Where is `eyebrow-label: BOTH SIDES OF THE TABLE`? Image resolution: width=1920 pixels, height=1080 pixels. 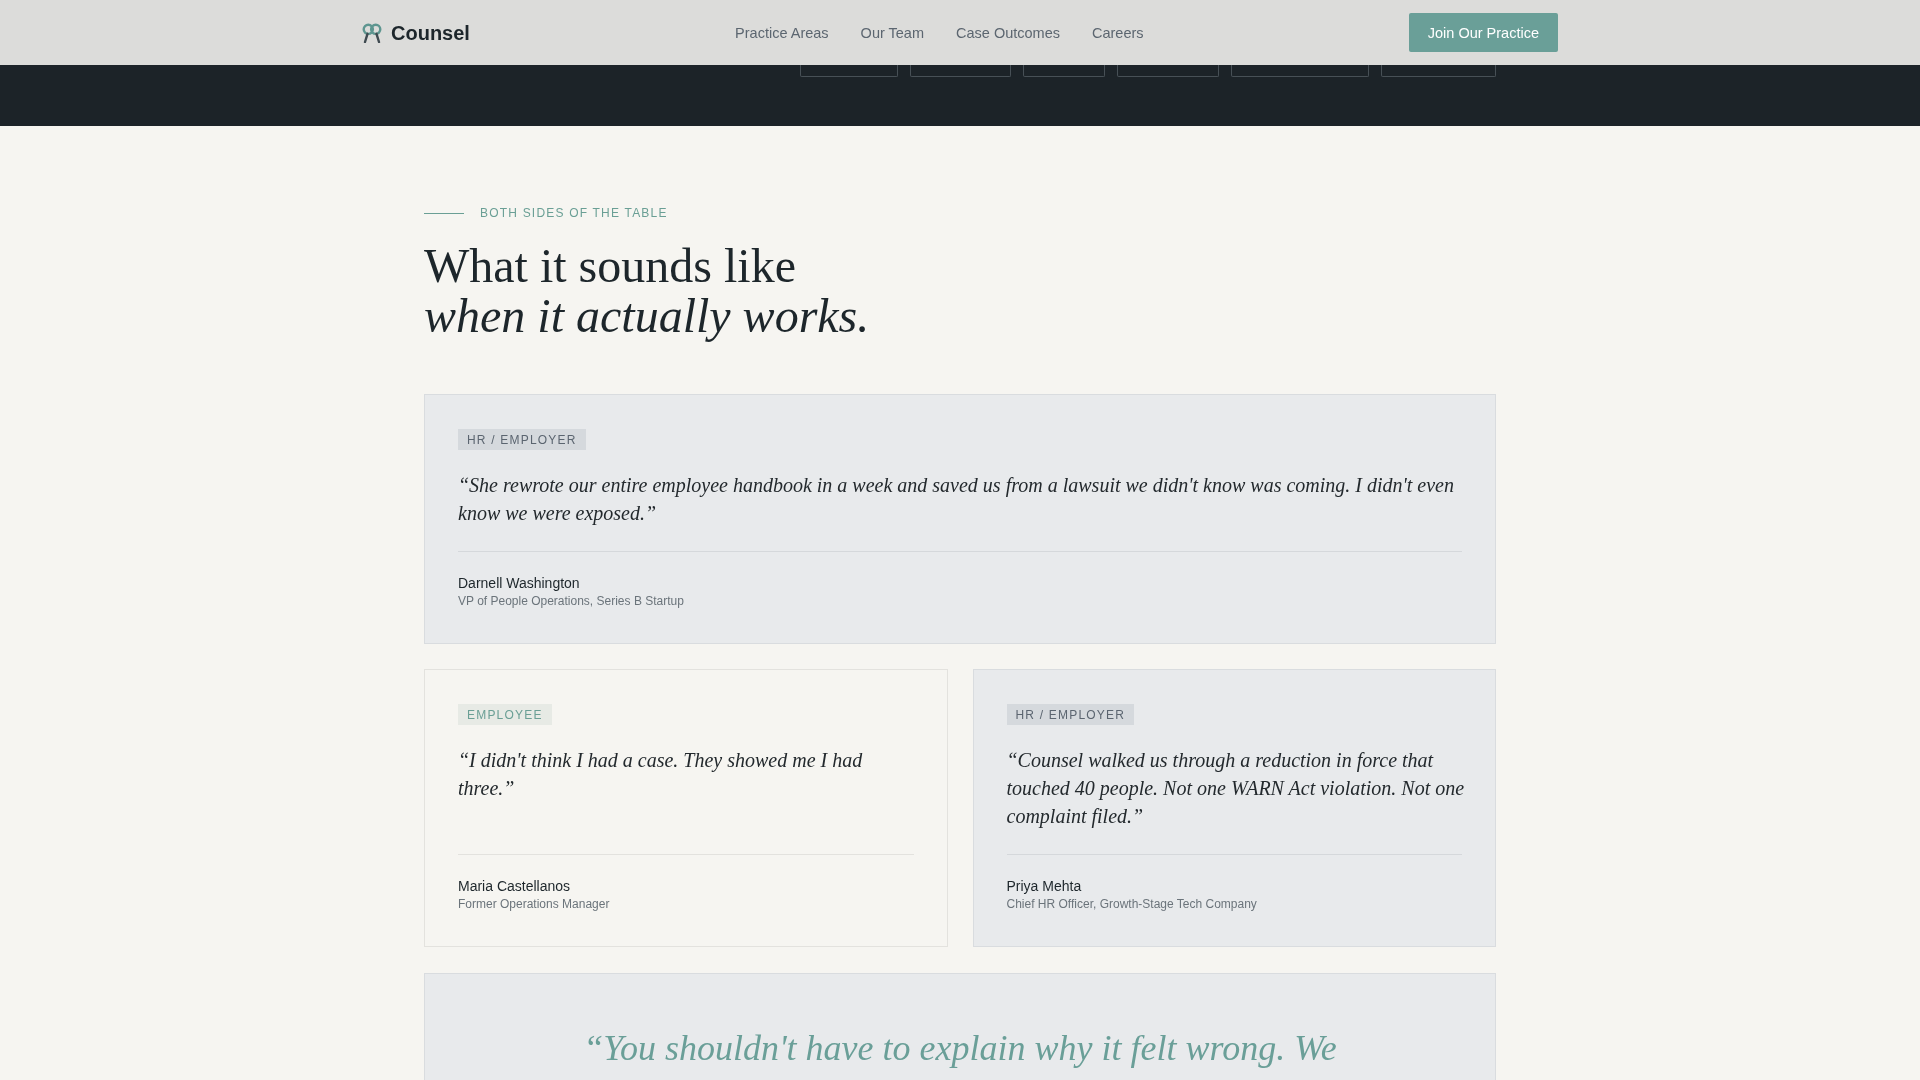
eyebrow-label: BOTH SIDES OF THE TABLE is located at coordinates (574, 213).